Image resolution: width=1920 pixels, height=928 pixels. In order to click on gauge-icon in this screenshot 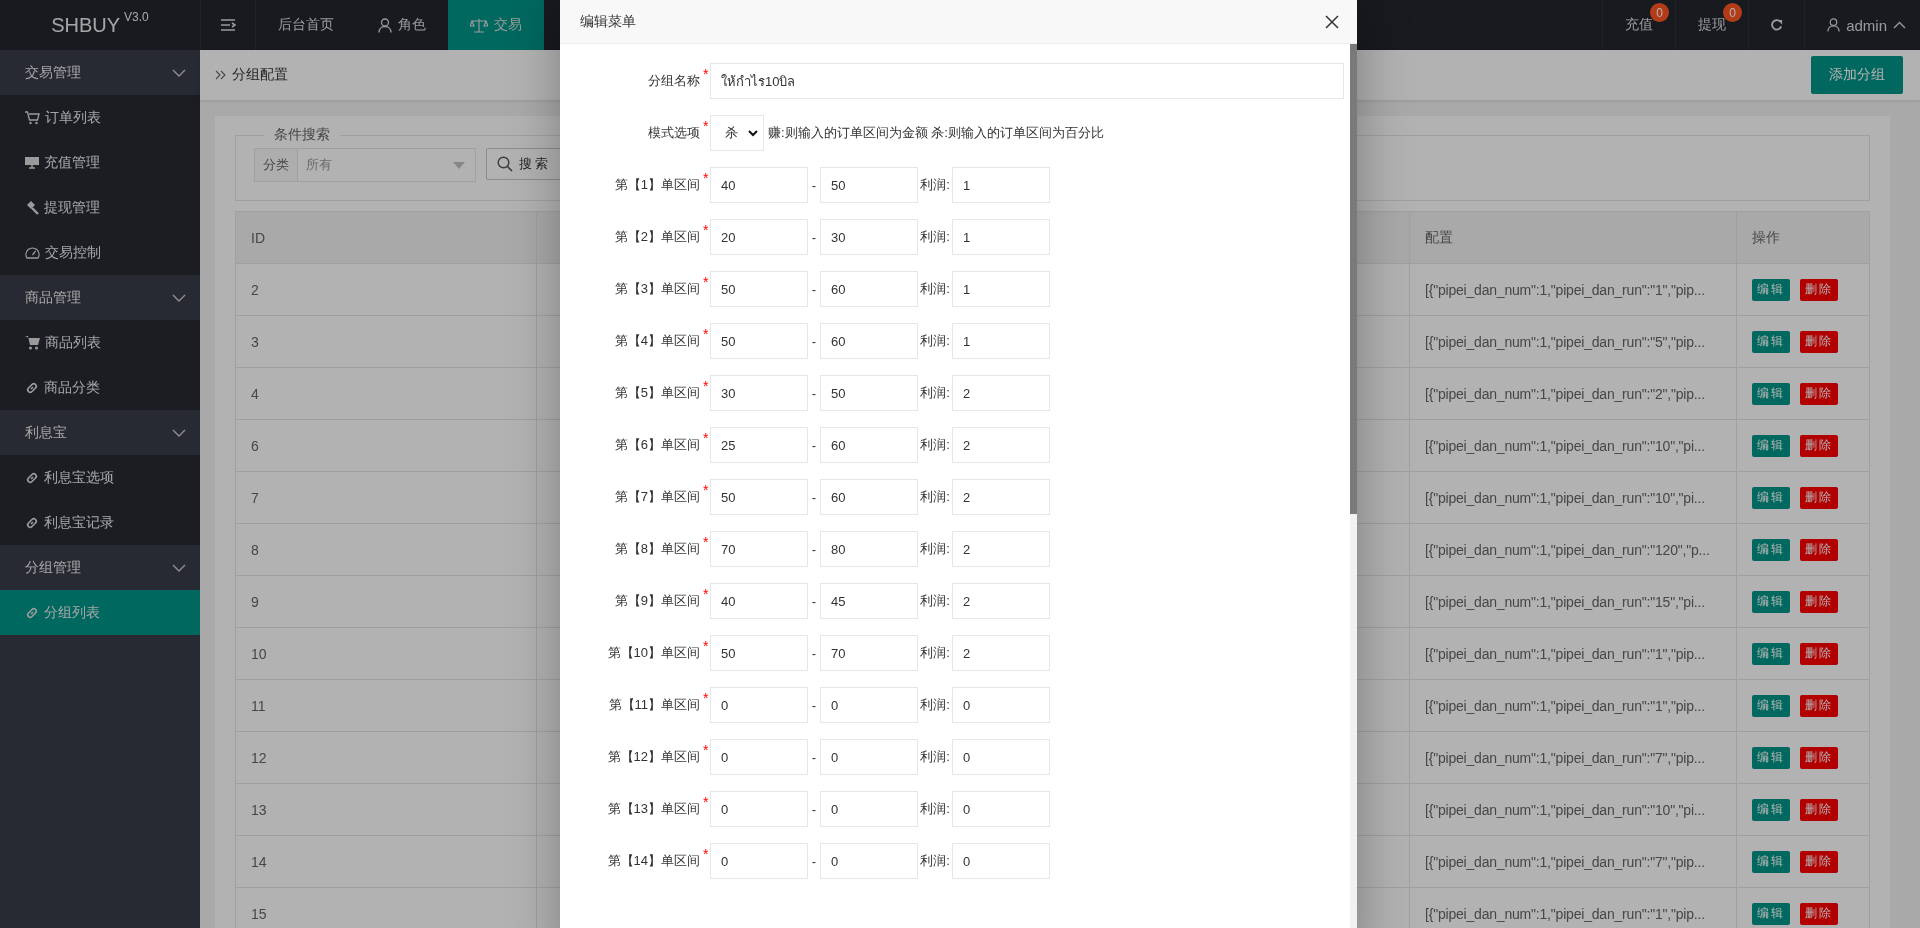, I will do `click(32, 252)`.